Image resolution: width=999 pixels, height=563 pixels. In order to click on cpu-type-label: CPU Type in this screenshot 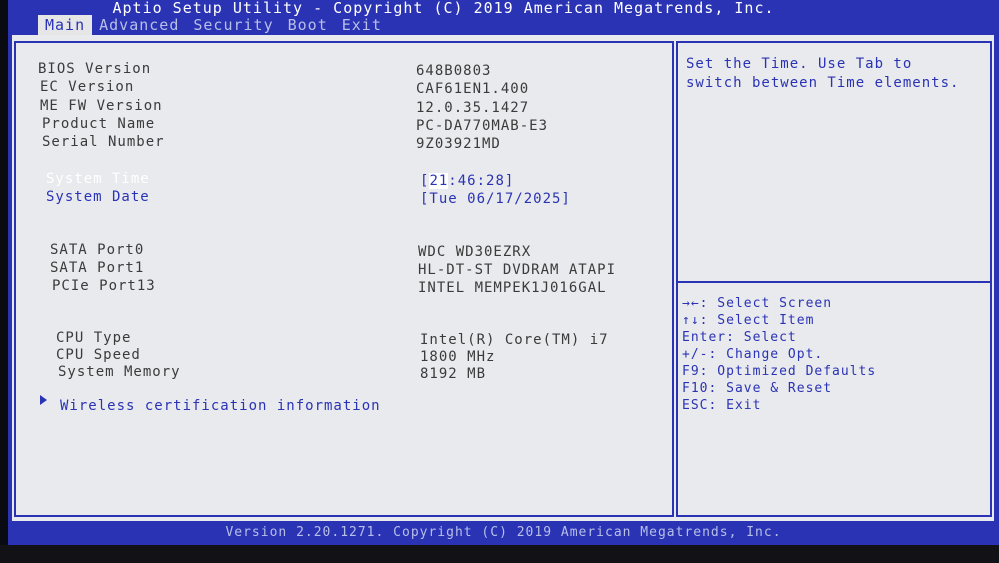, I will do `click(94, 338)`.